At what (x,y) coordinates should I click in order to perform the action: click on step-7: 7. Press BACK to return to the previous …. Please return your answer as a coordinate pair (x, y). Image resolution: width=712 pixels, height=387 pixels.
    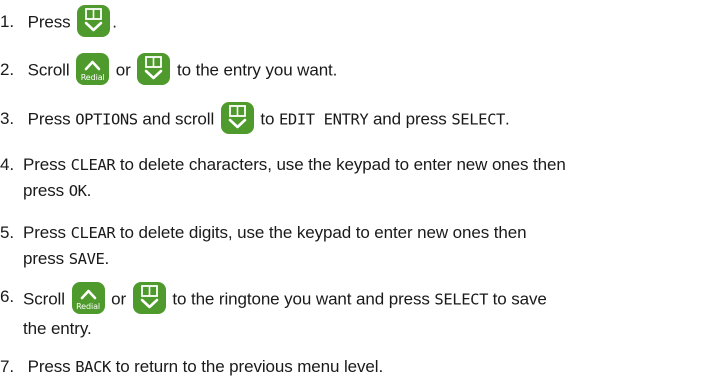
    Looking at the image, I should click on (350, 367).